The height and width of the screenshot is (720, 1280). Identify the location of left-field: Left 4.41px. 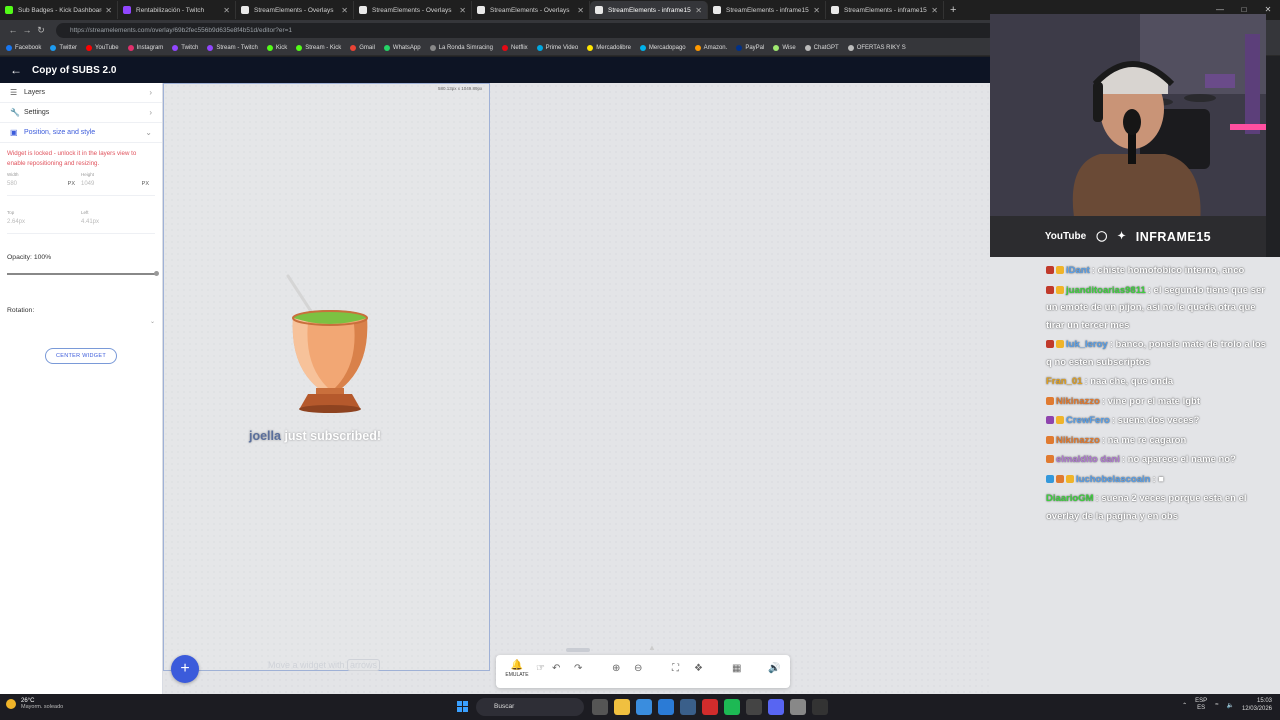
(118, 217).